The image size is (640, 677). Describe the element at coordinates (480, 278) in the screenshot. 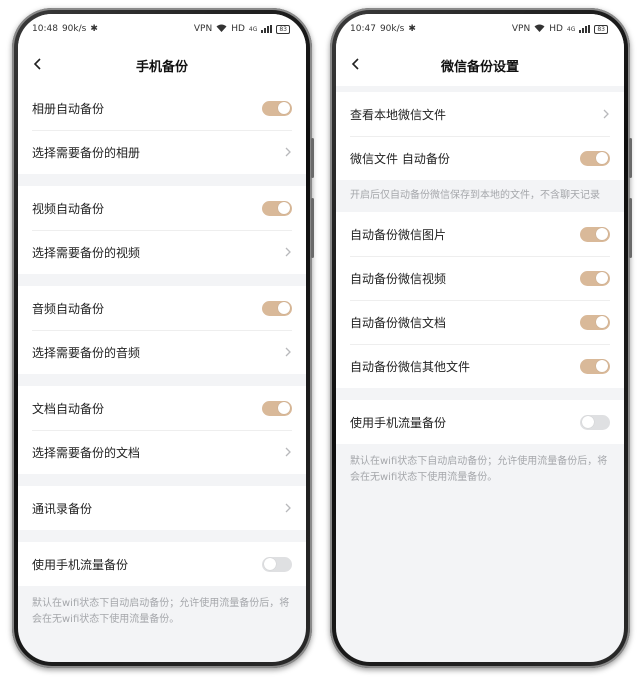

I see `auto-backup-row: 自动备份微信视频` at that location.